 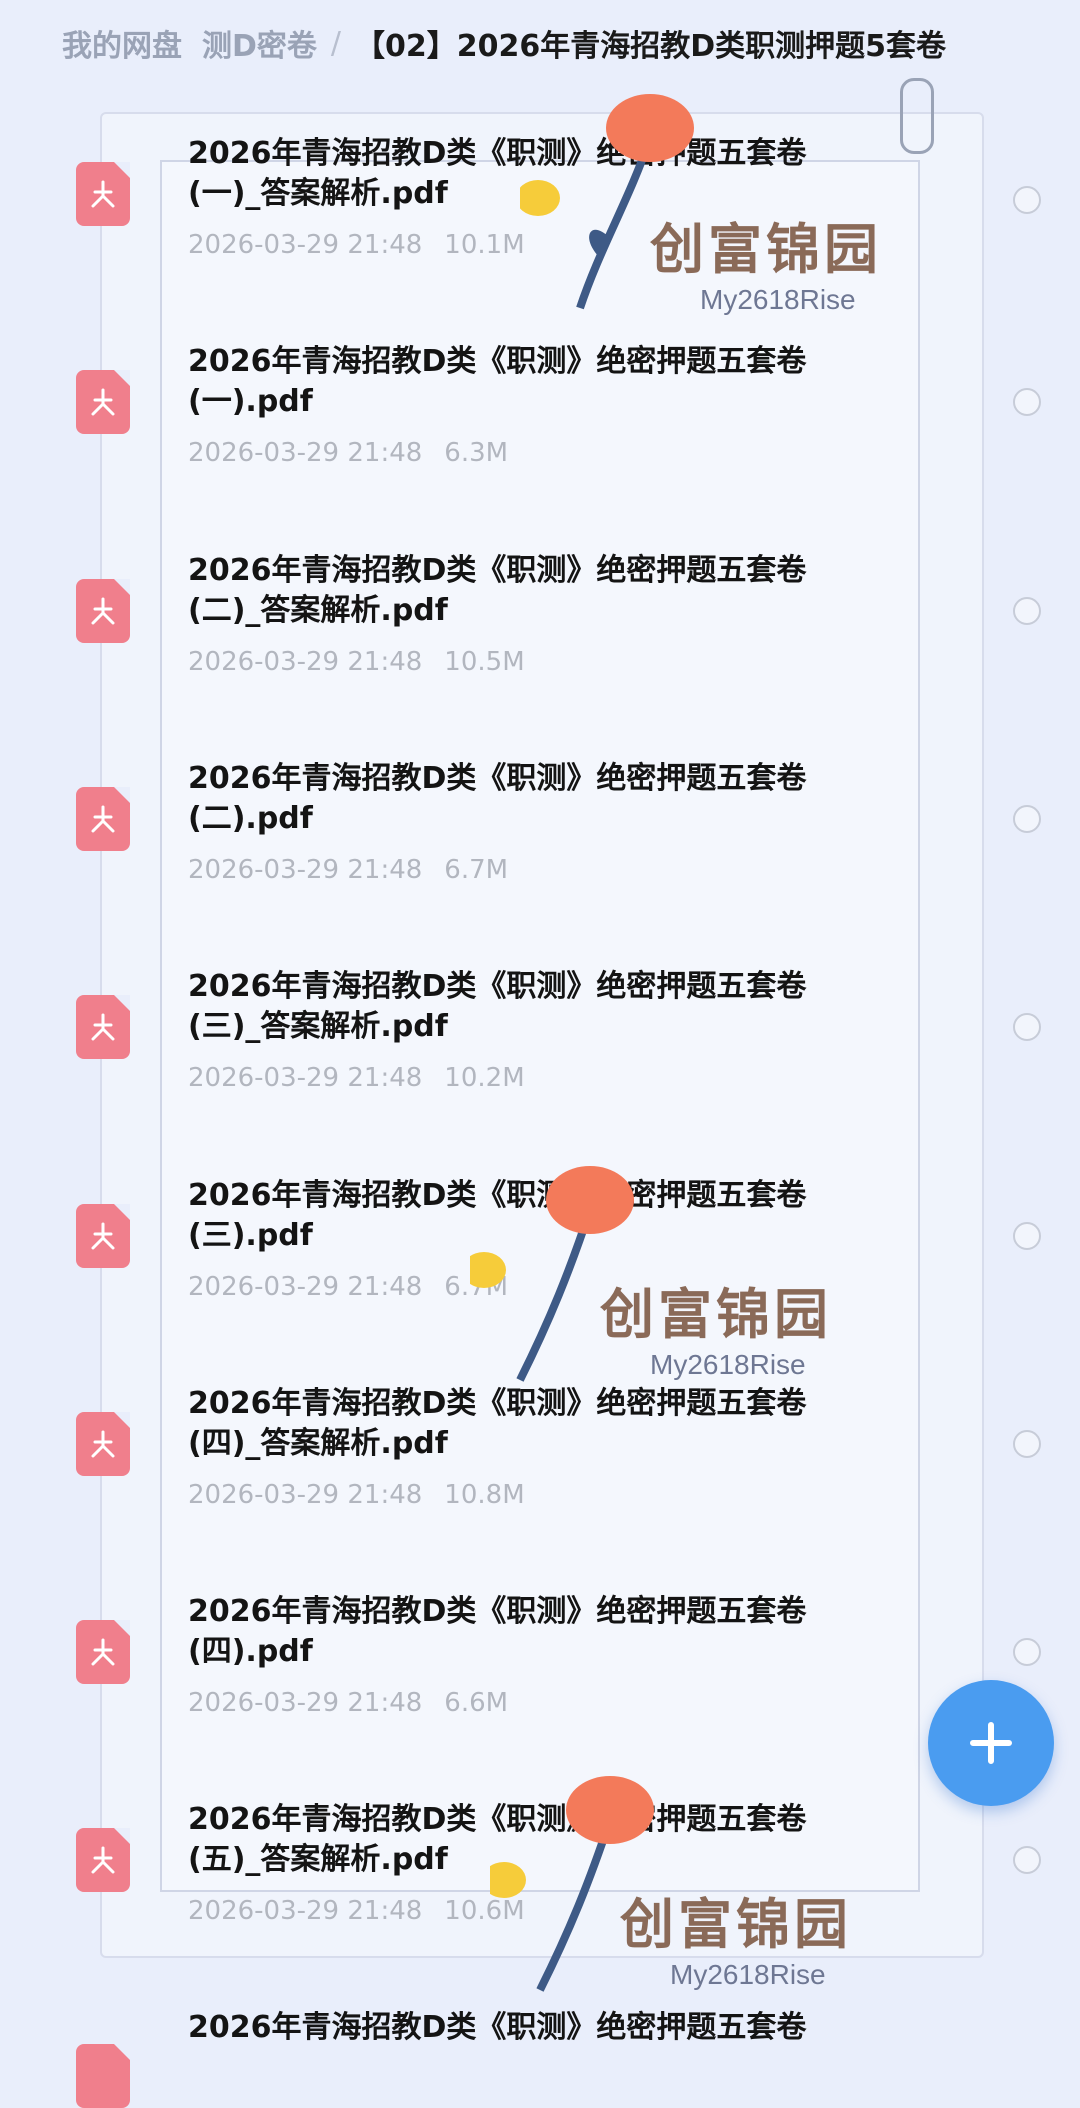 I want to click on file-meta: 2026-03-29 21:48 10.5M, so click(x=356, y=662).